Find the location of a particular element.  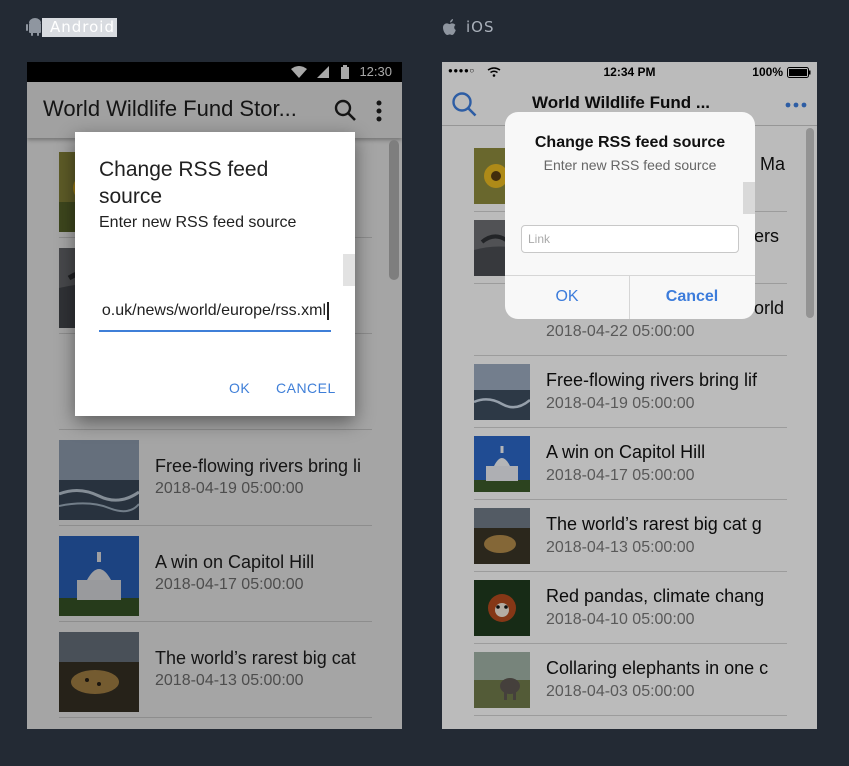

dialog-scroll-handle is located at coordinates (349, 270).